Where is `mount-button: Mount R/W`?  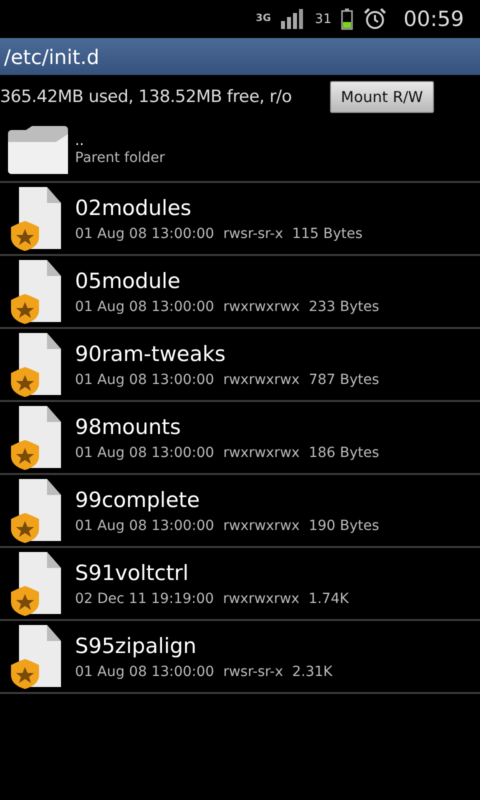
mount-button: Mount R/W is located at coordinates (382, 96).